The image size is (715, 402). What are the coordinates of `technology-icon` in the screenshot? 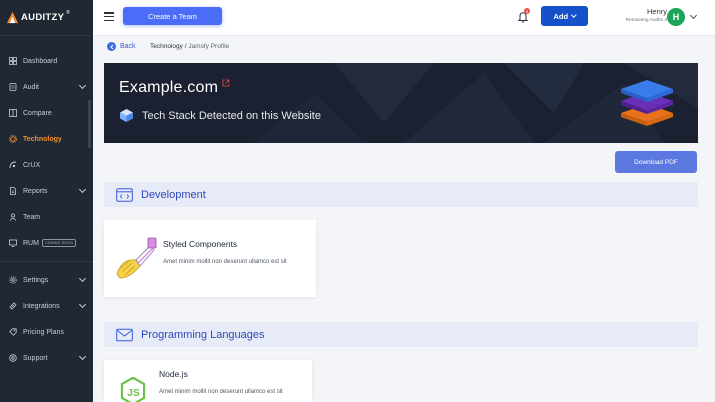 It's located at (13, 139).